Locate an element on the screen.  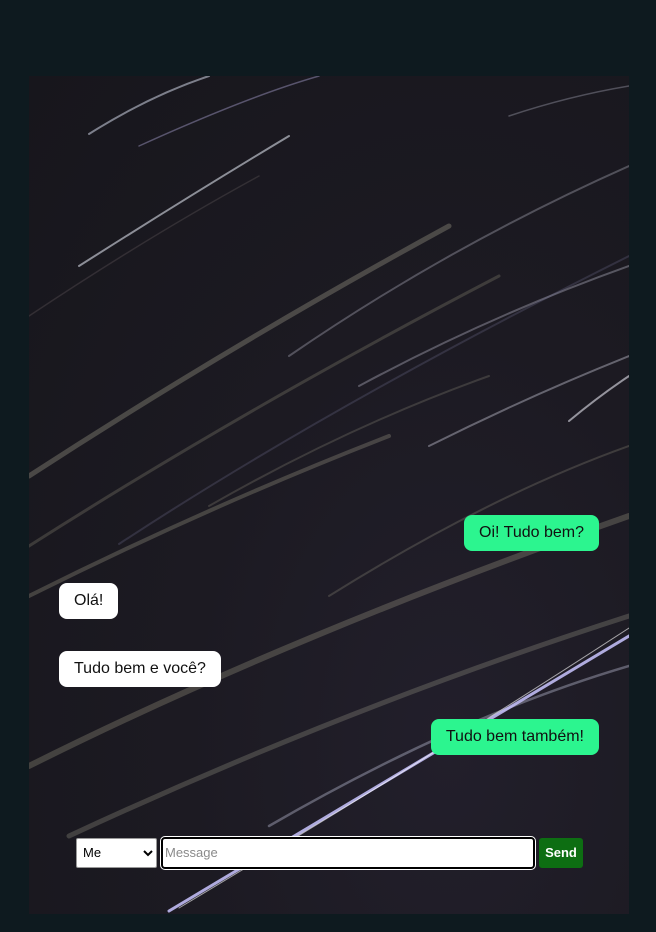
message-row: Tudo bem e você? is located at coordinates (329, 669).